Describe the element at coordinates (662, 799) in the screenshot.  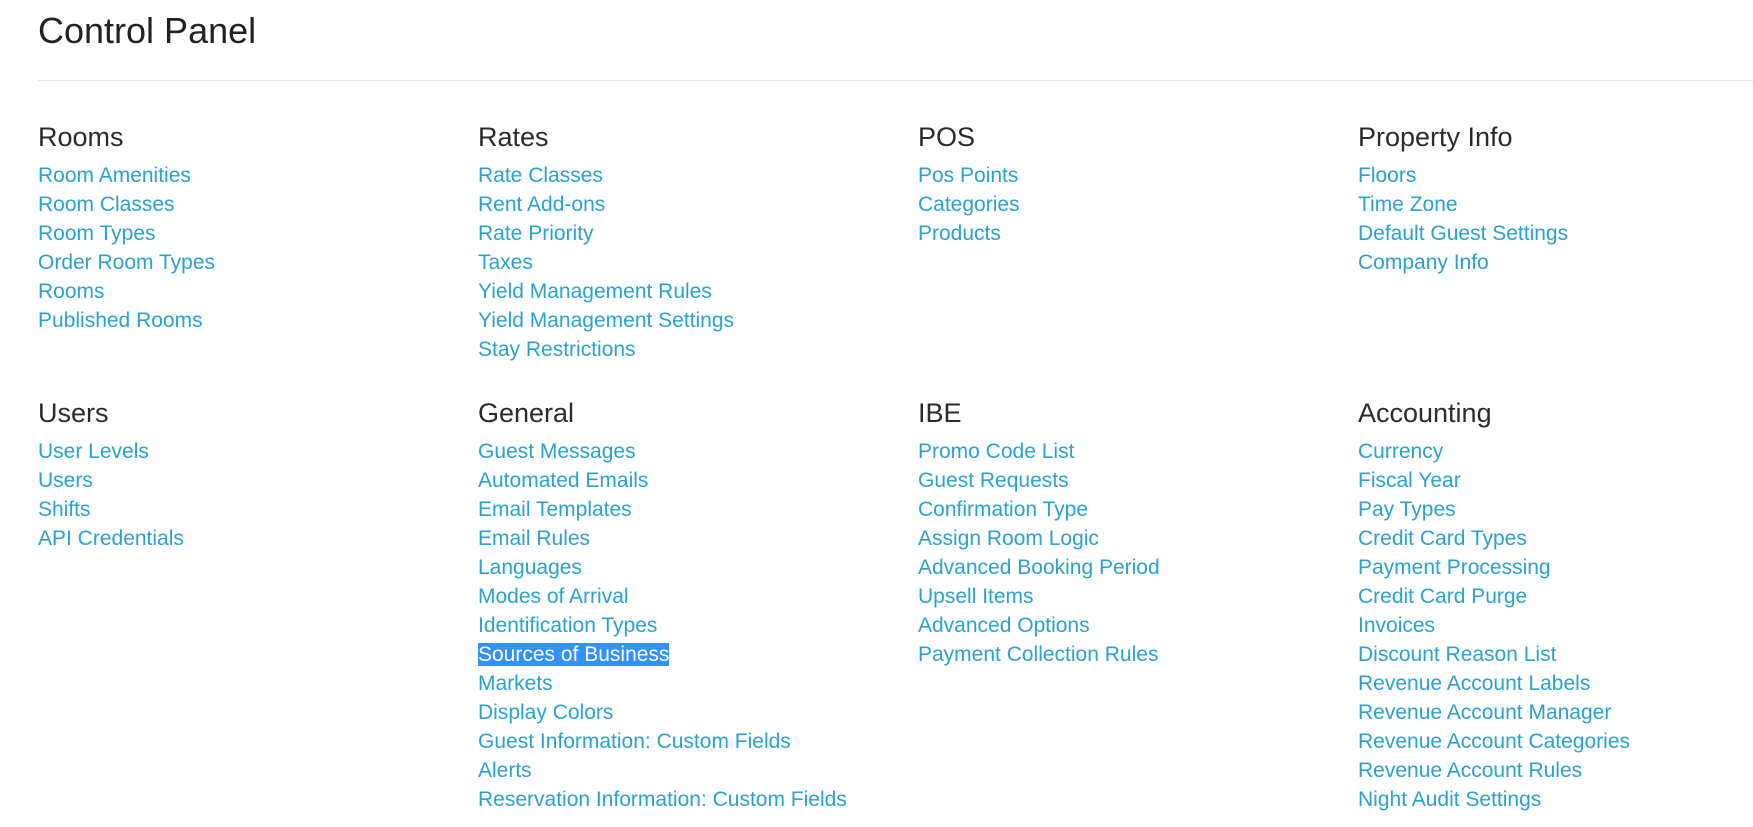
I see `link-reservation-information-custom-fields: Reservation Information: Custom Fields` at that location.